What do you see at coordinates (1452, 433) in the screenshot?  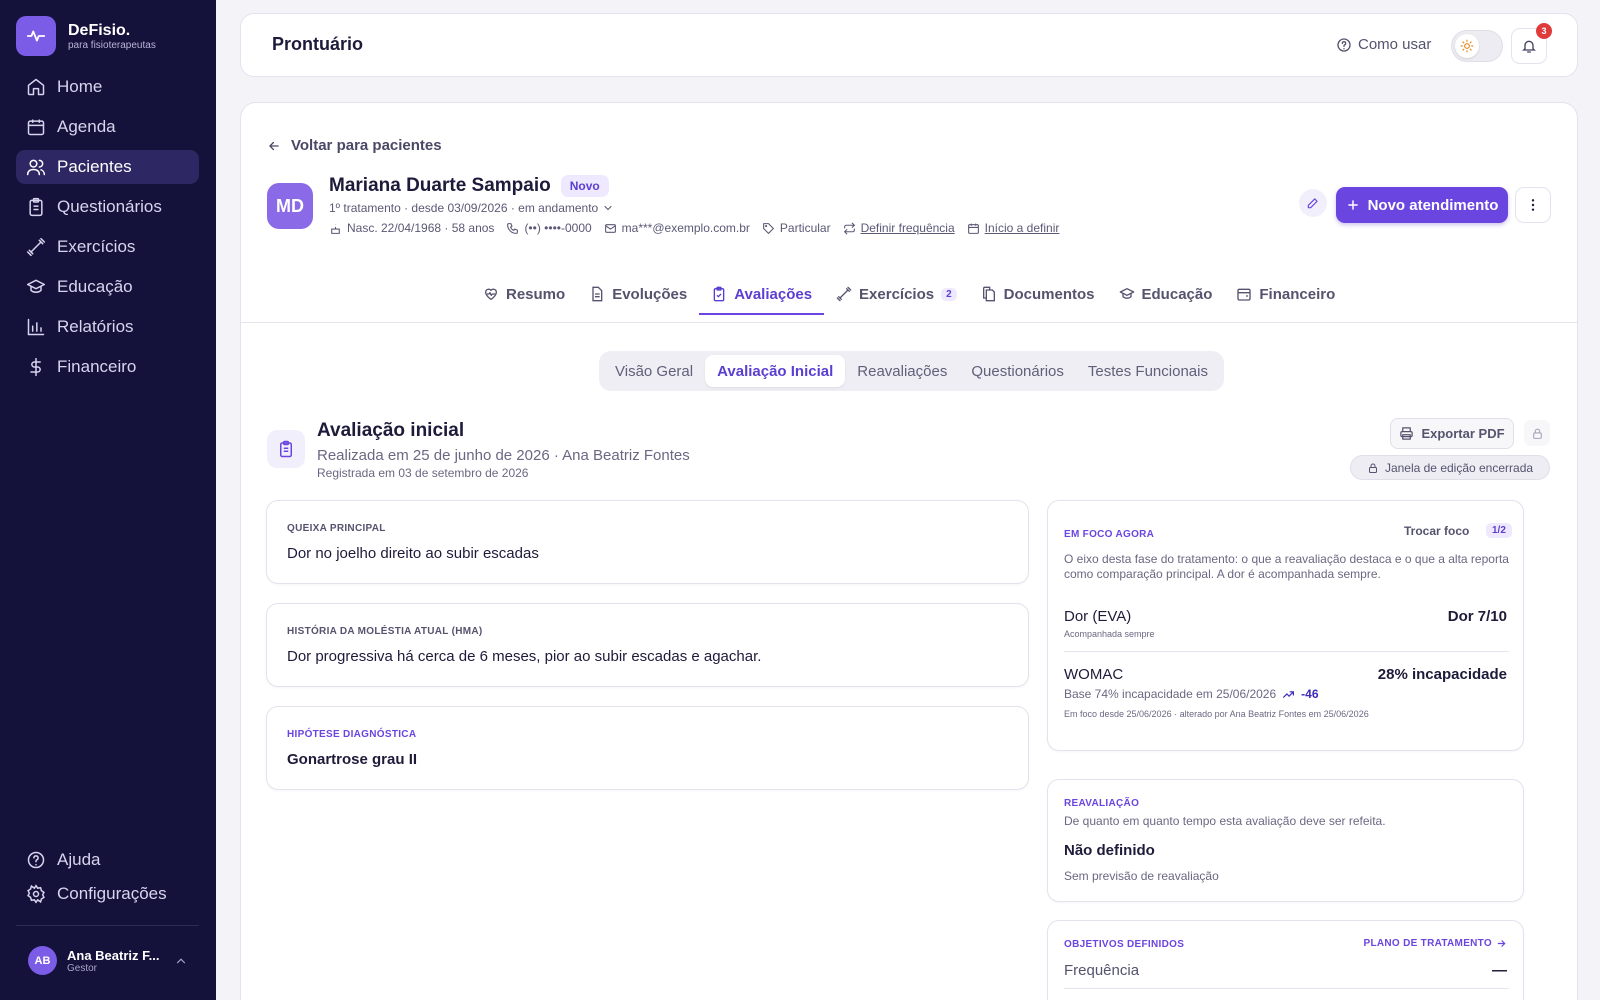 I see `export-pdf-button: Exportar PDF` at bounding box center [1452, 433].